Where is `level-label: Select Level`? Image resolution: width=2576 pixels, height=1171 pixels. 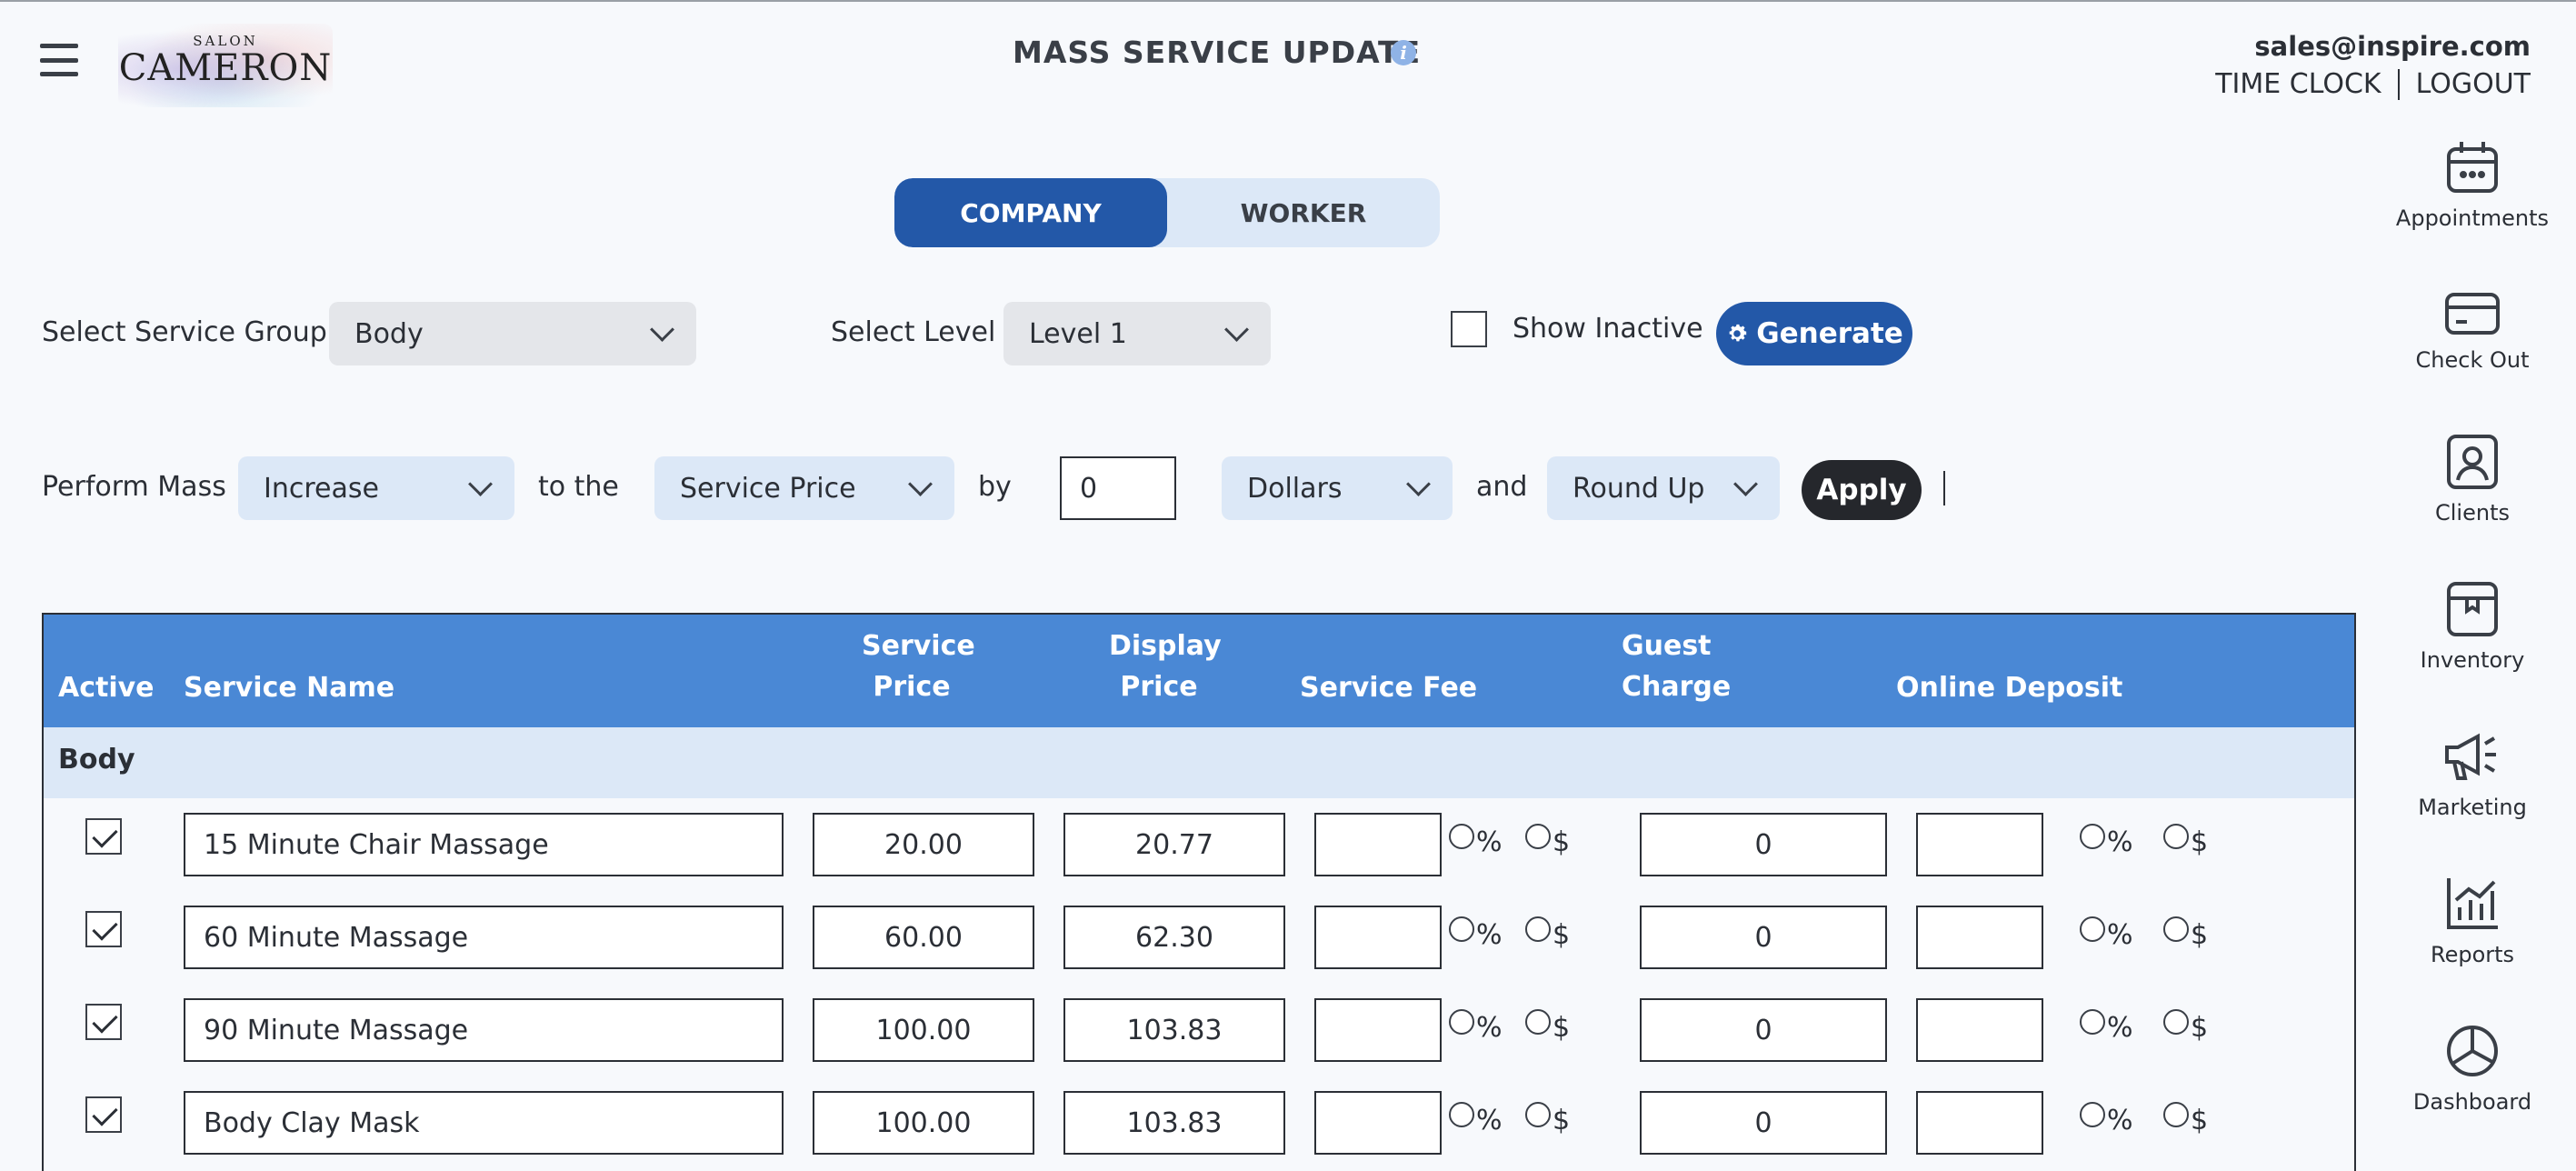 level-label: Select Level is located at coordinates (913, 332).